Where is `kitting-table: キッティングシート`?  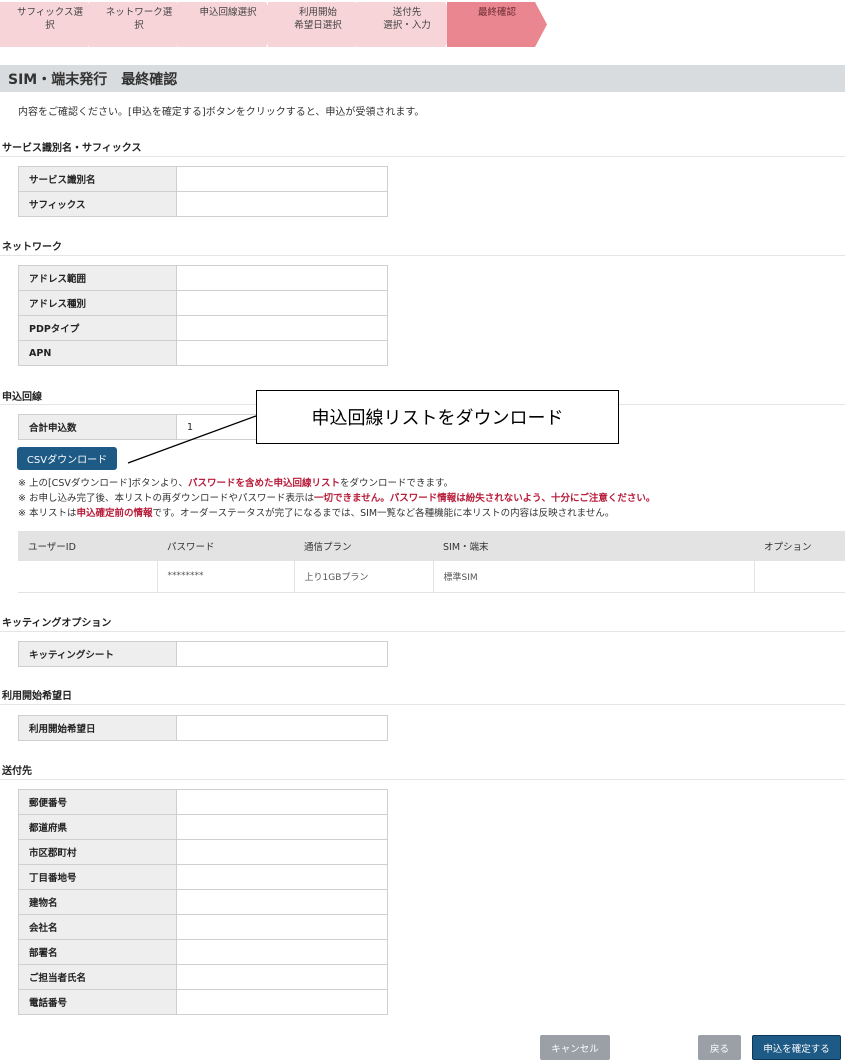 kitting-table: キッティングシート is located at coordinates (203, 654).